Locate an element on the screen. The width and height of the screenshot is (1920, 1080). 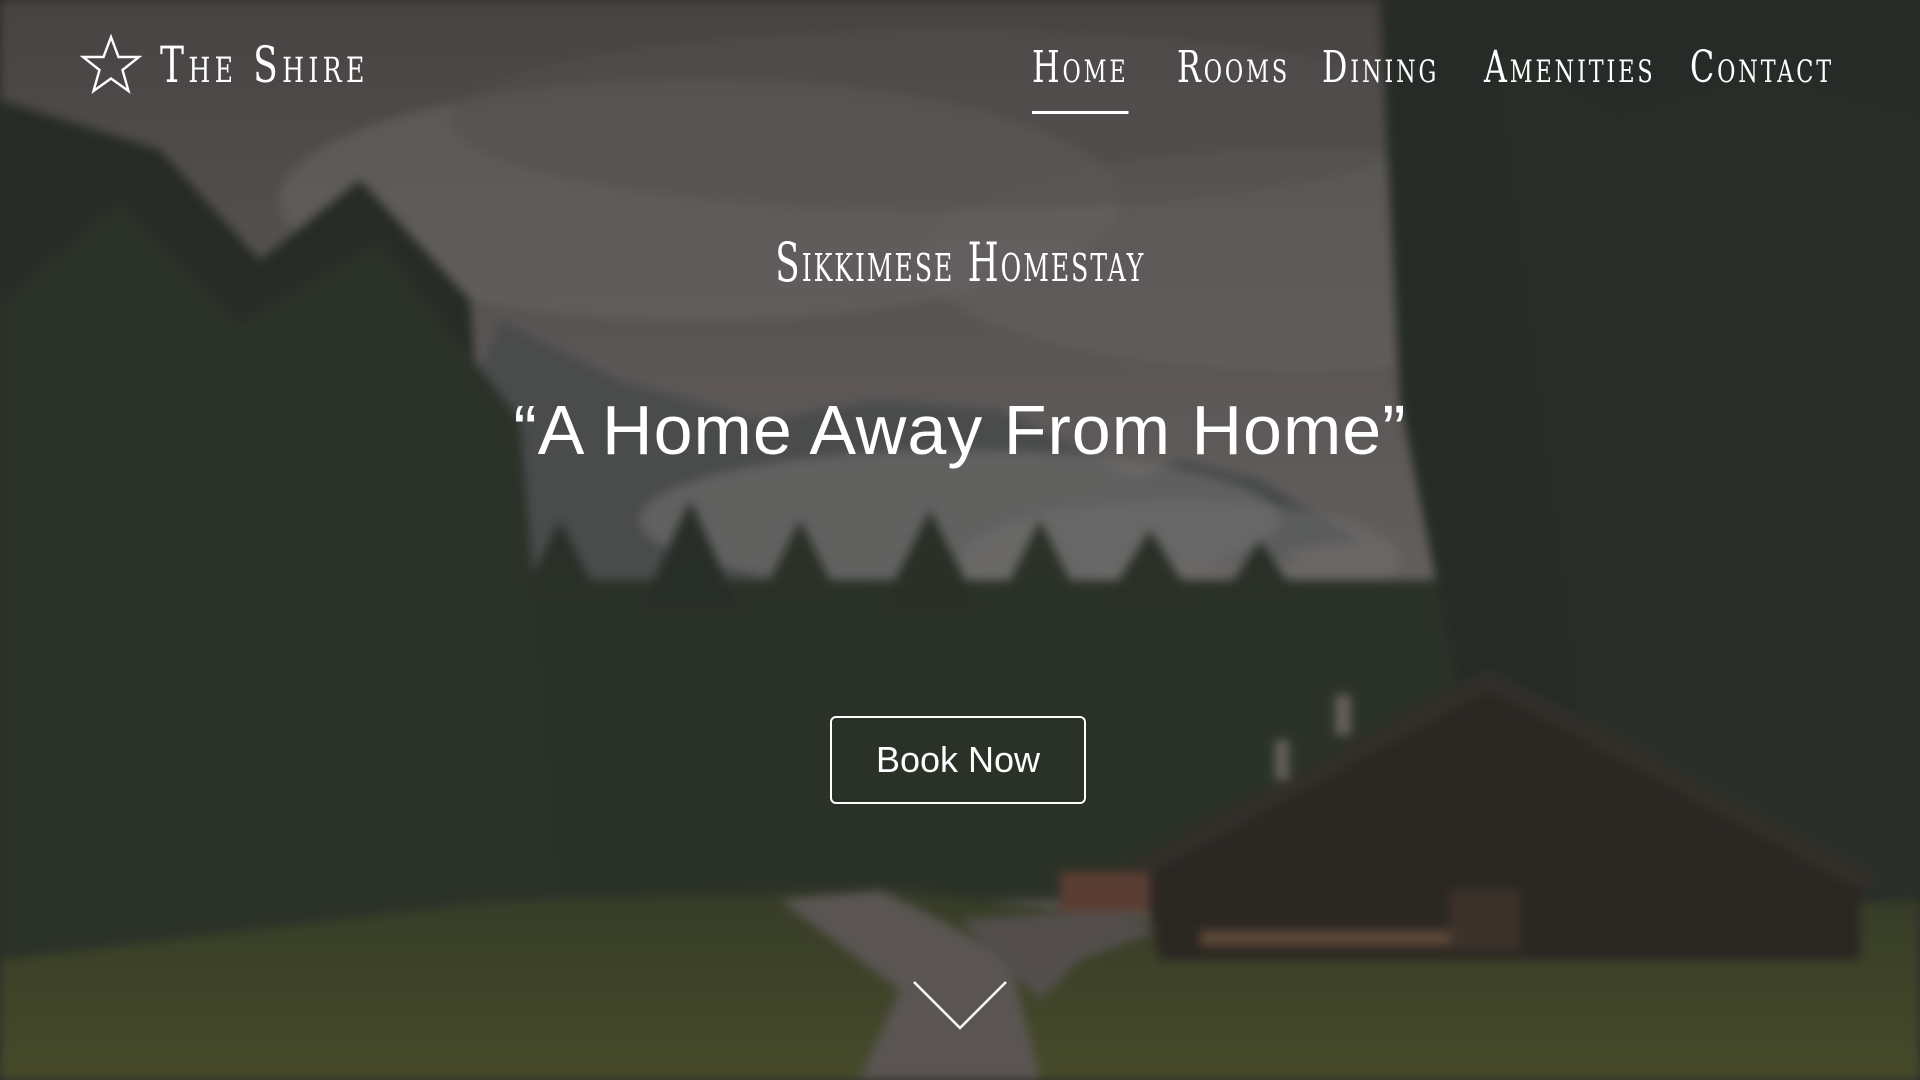
hero-subtitle: Sikkimese Homestay is located at coordinates (960, 263).